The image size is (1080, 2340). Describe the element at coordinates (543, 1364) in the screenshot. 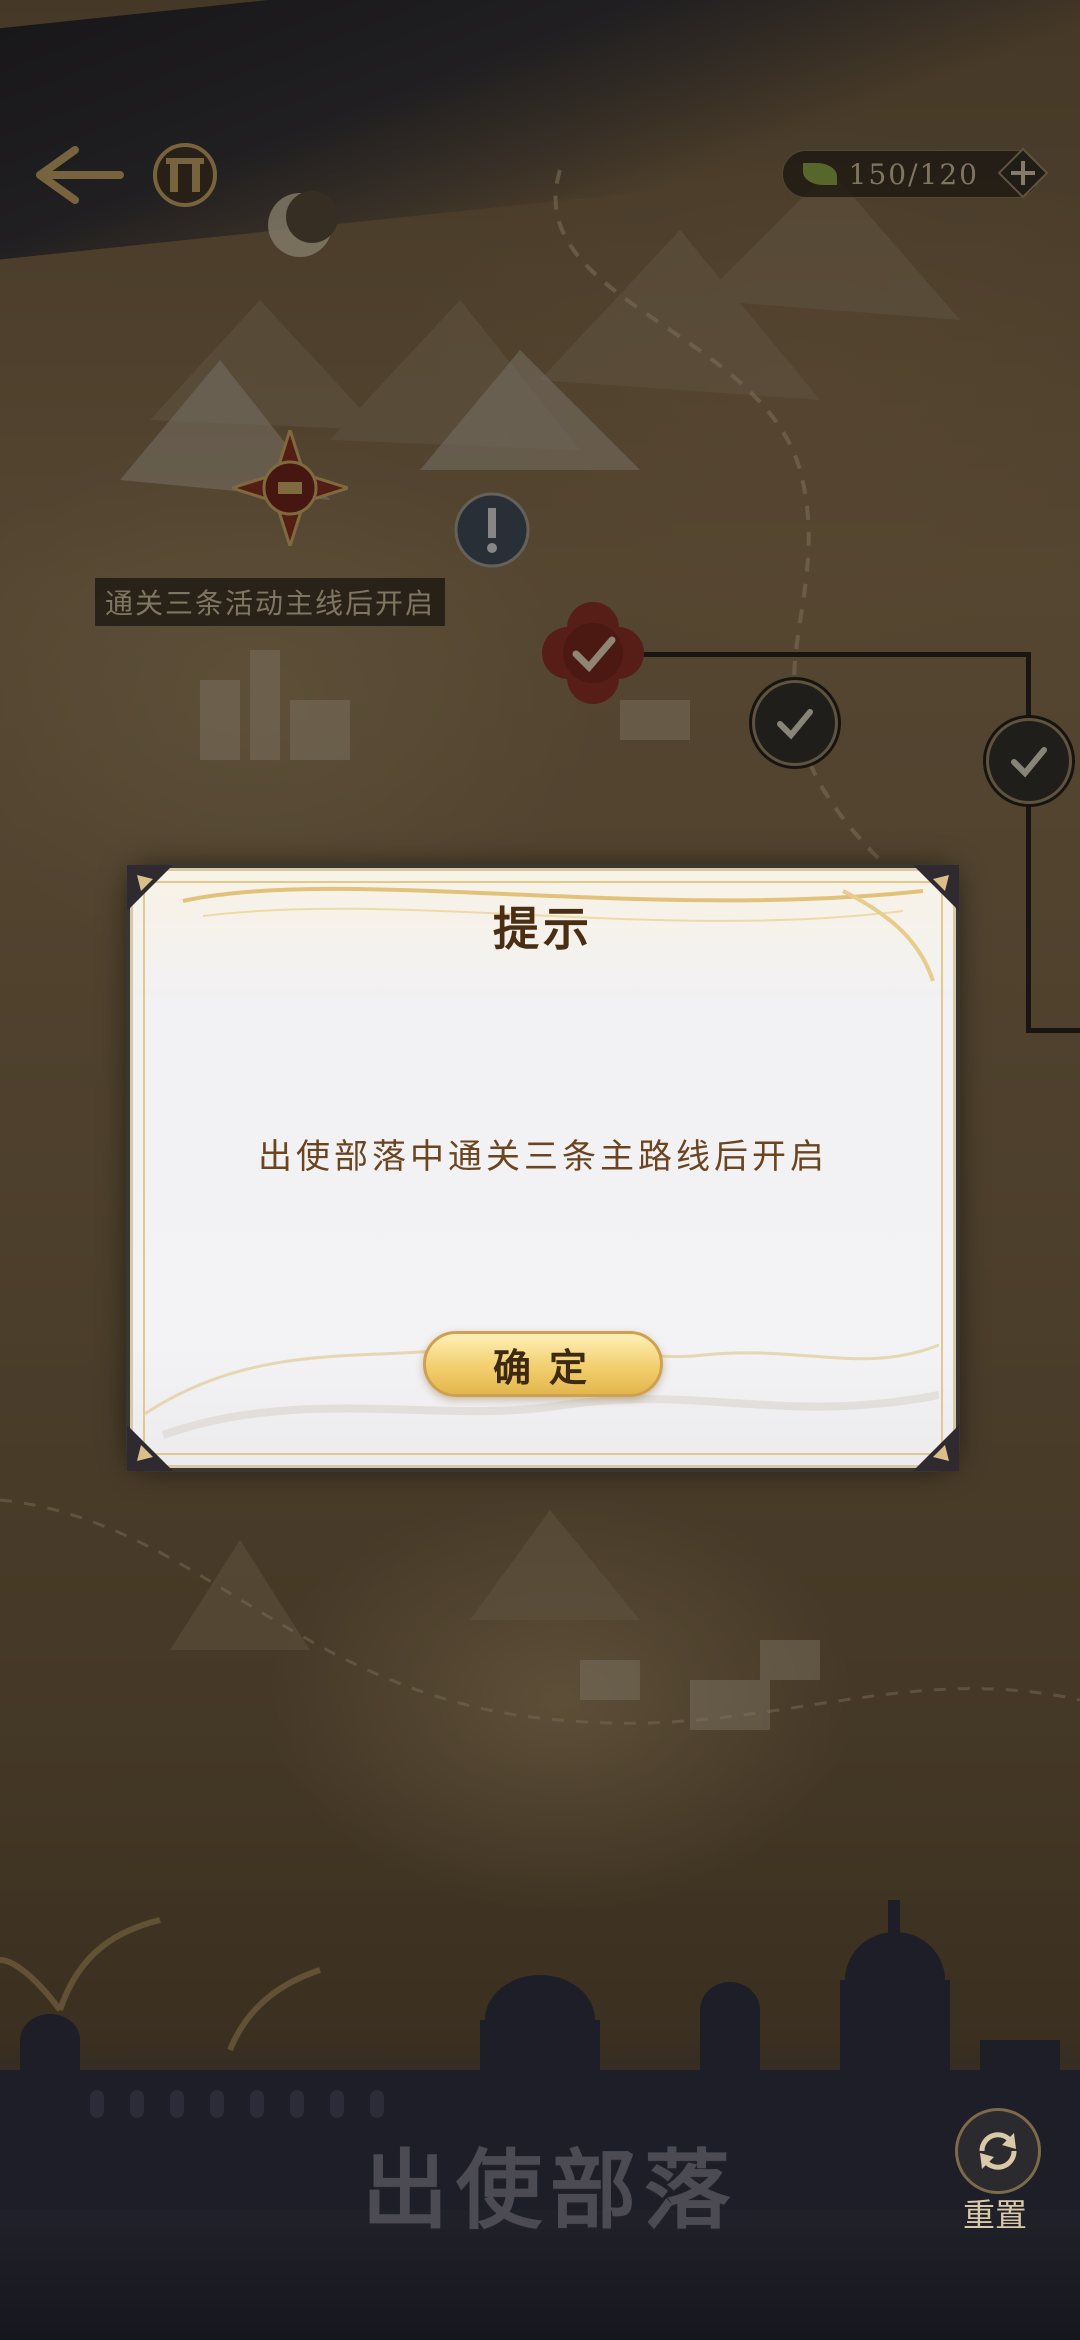

I see `confirm-button: 确定` at that location.